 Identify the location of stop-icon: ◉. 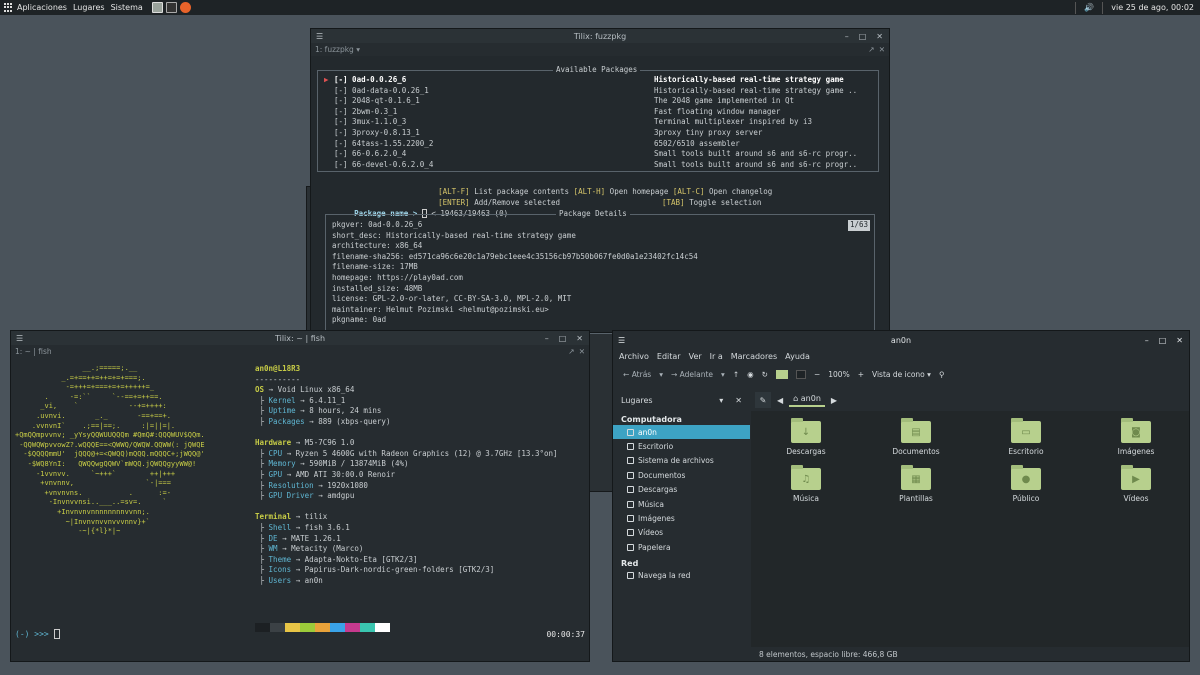
(750, 374).